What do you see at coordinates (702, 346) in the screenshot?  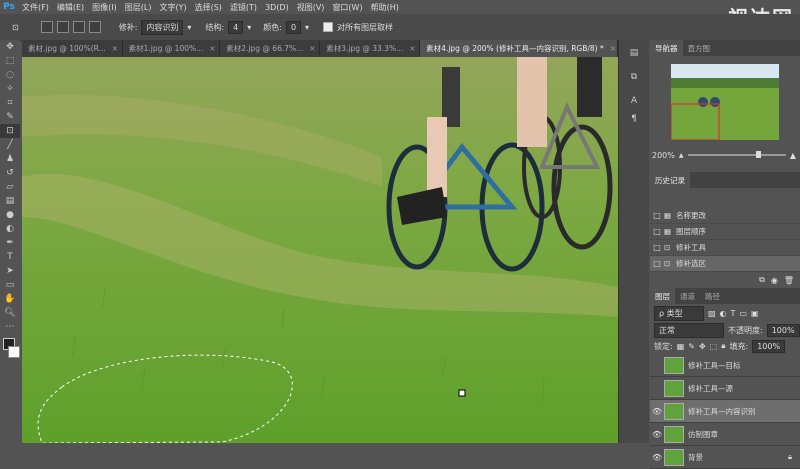 I see `lock-move-icon: ✥` at bounding box center [702, 346].